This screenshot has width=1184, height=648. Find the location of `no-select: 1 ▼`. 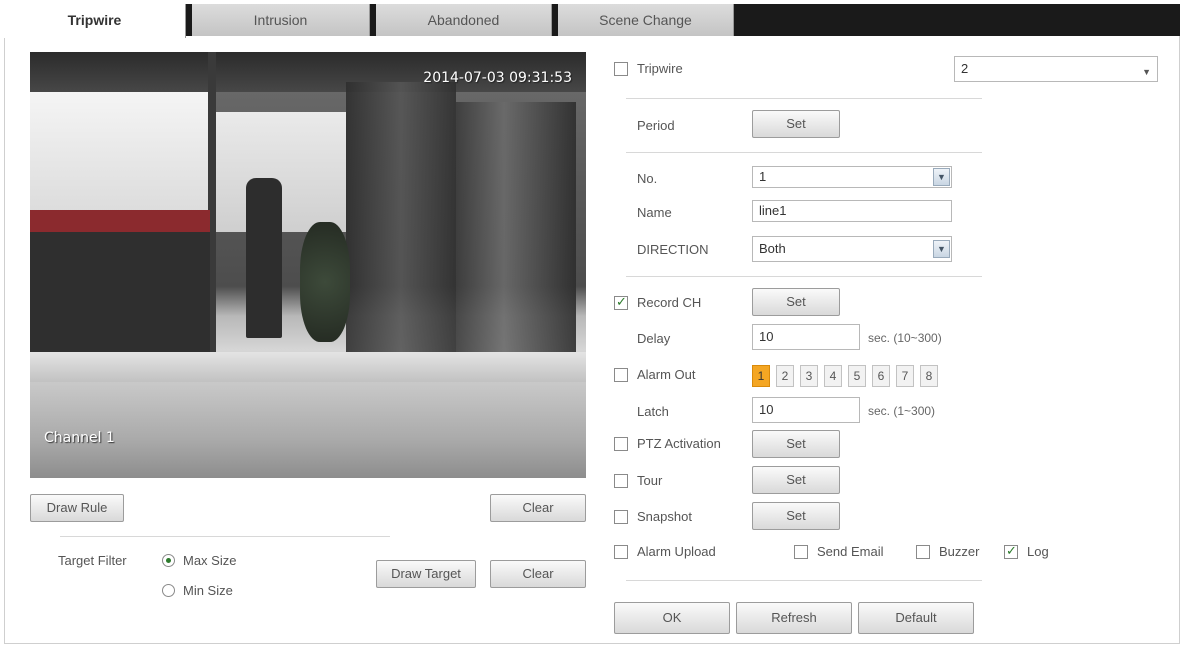

no-select: 1 ▼ is located at coordinates (852, 177).